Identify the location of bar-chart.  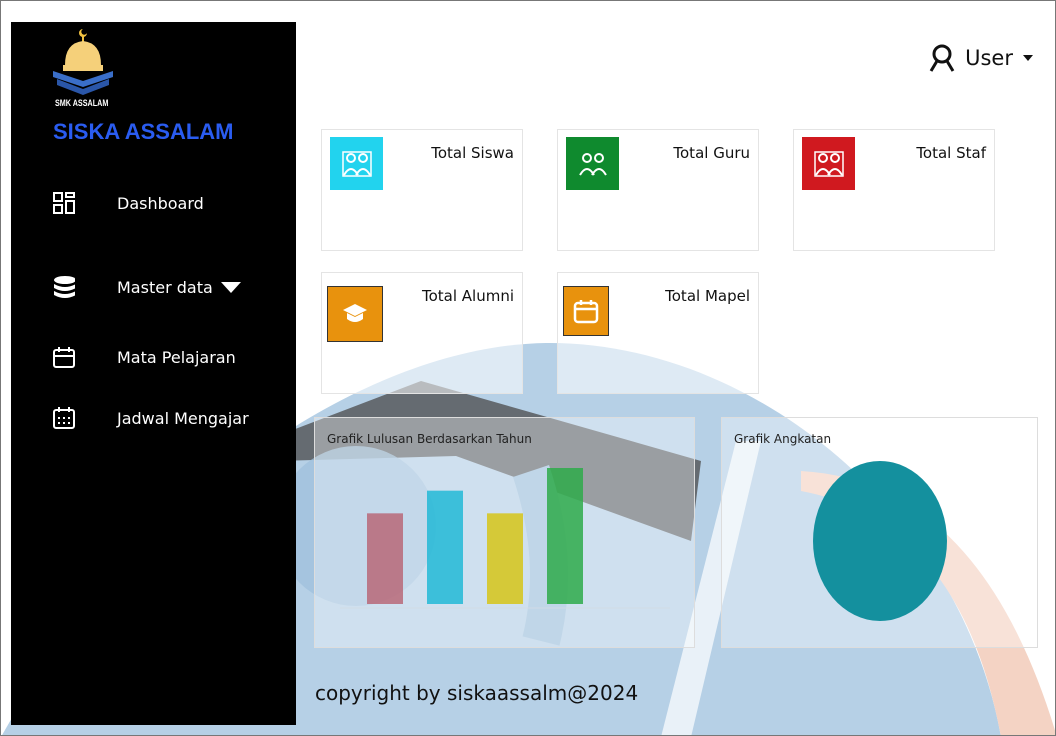
(505, 538).